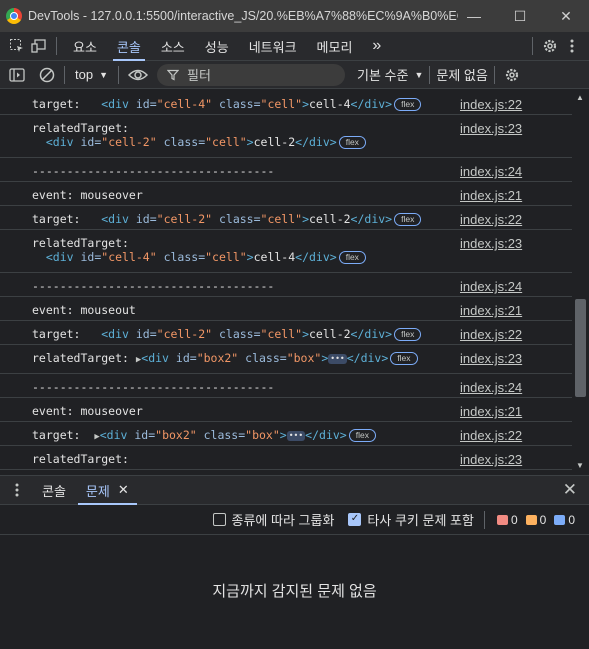 The width and height of the screenshot is (589, 649). Describe the element at coordinates (474, 16) in the screenshot. I see `minimize-button: —` at that location.